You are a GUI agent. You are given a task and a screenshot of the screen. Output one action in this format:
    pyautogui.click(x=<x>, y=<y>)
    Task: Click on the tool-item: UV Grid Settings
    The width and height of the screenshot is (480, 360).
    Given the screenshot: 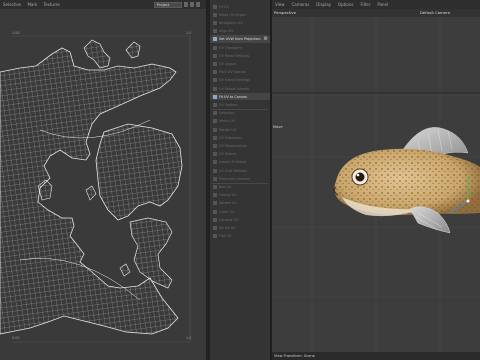 What is the action you would take?
    pyautogui.click(x=240, y=170)
    